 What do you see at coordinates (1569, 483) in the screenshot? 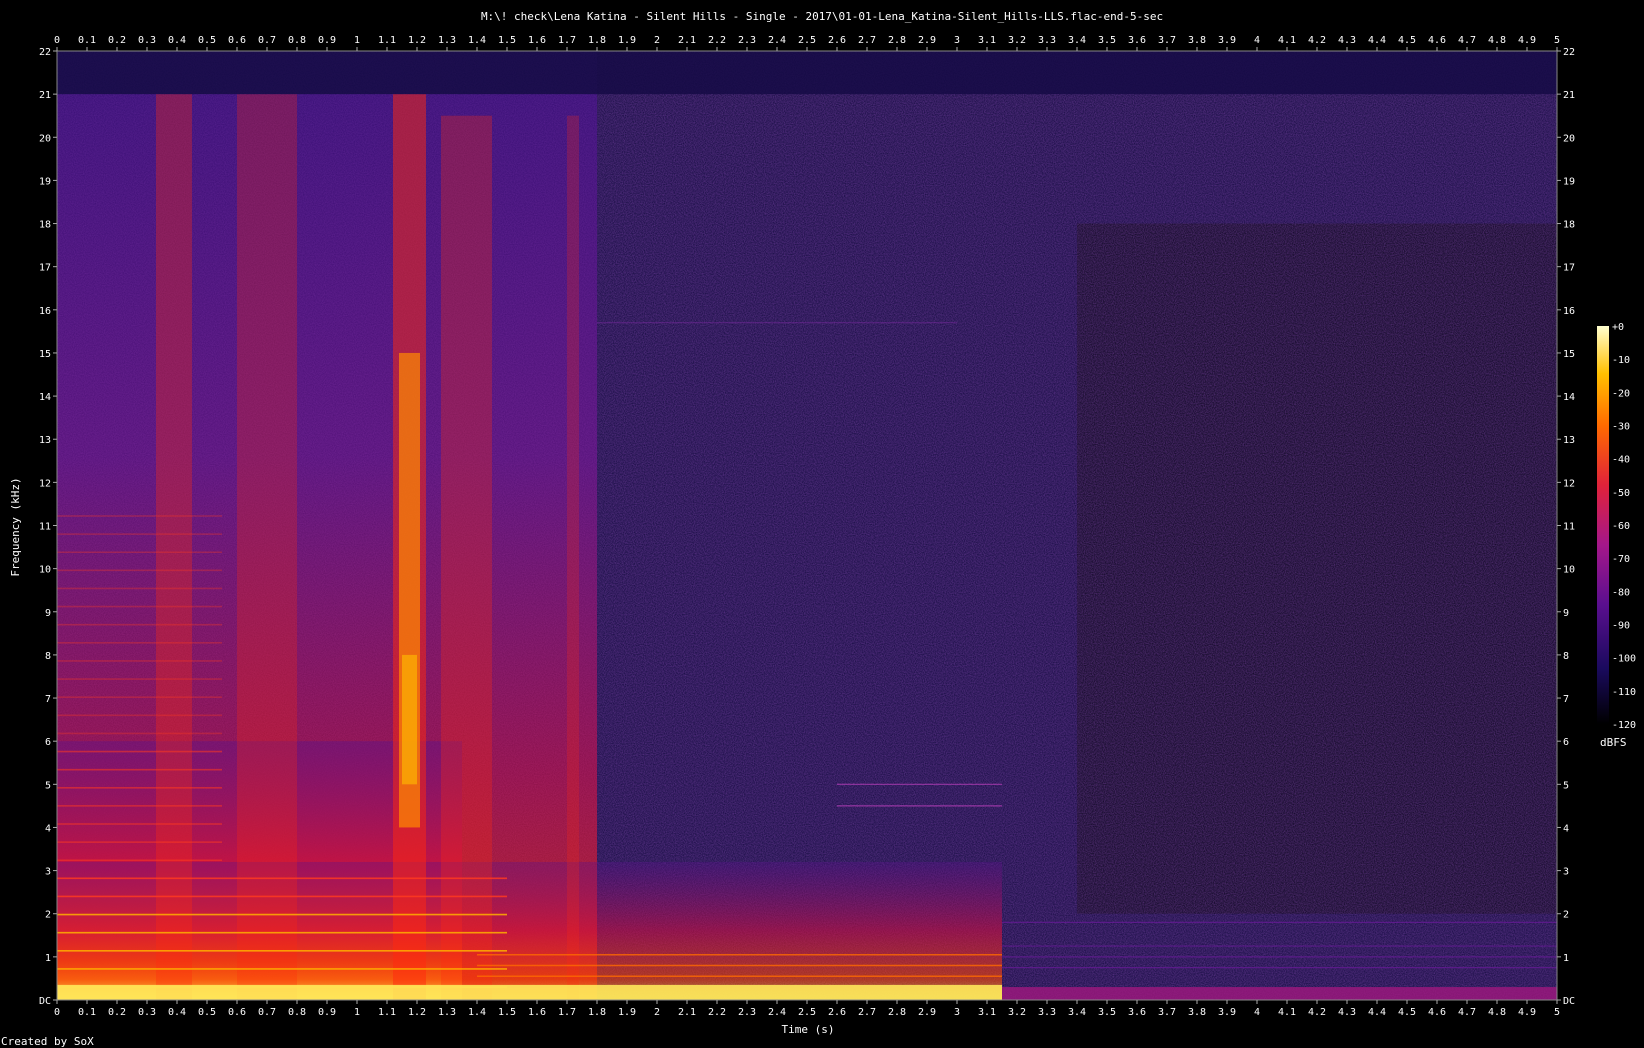
I see `y-tick-label-right: 12` at bounding box center [1569, 483].